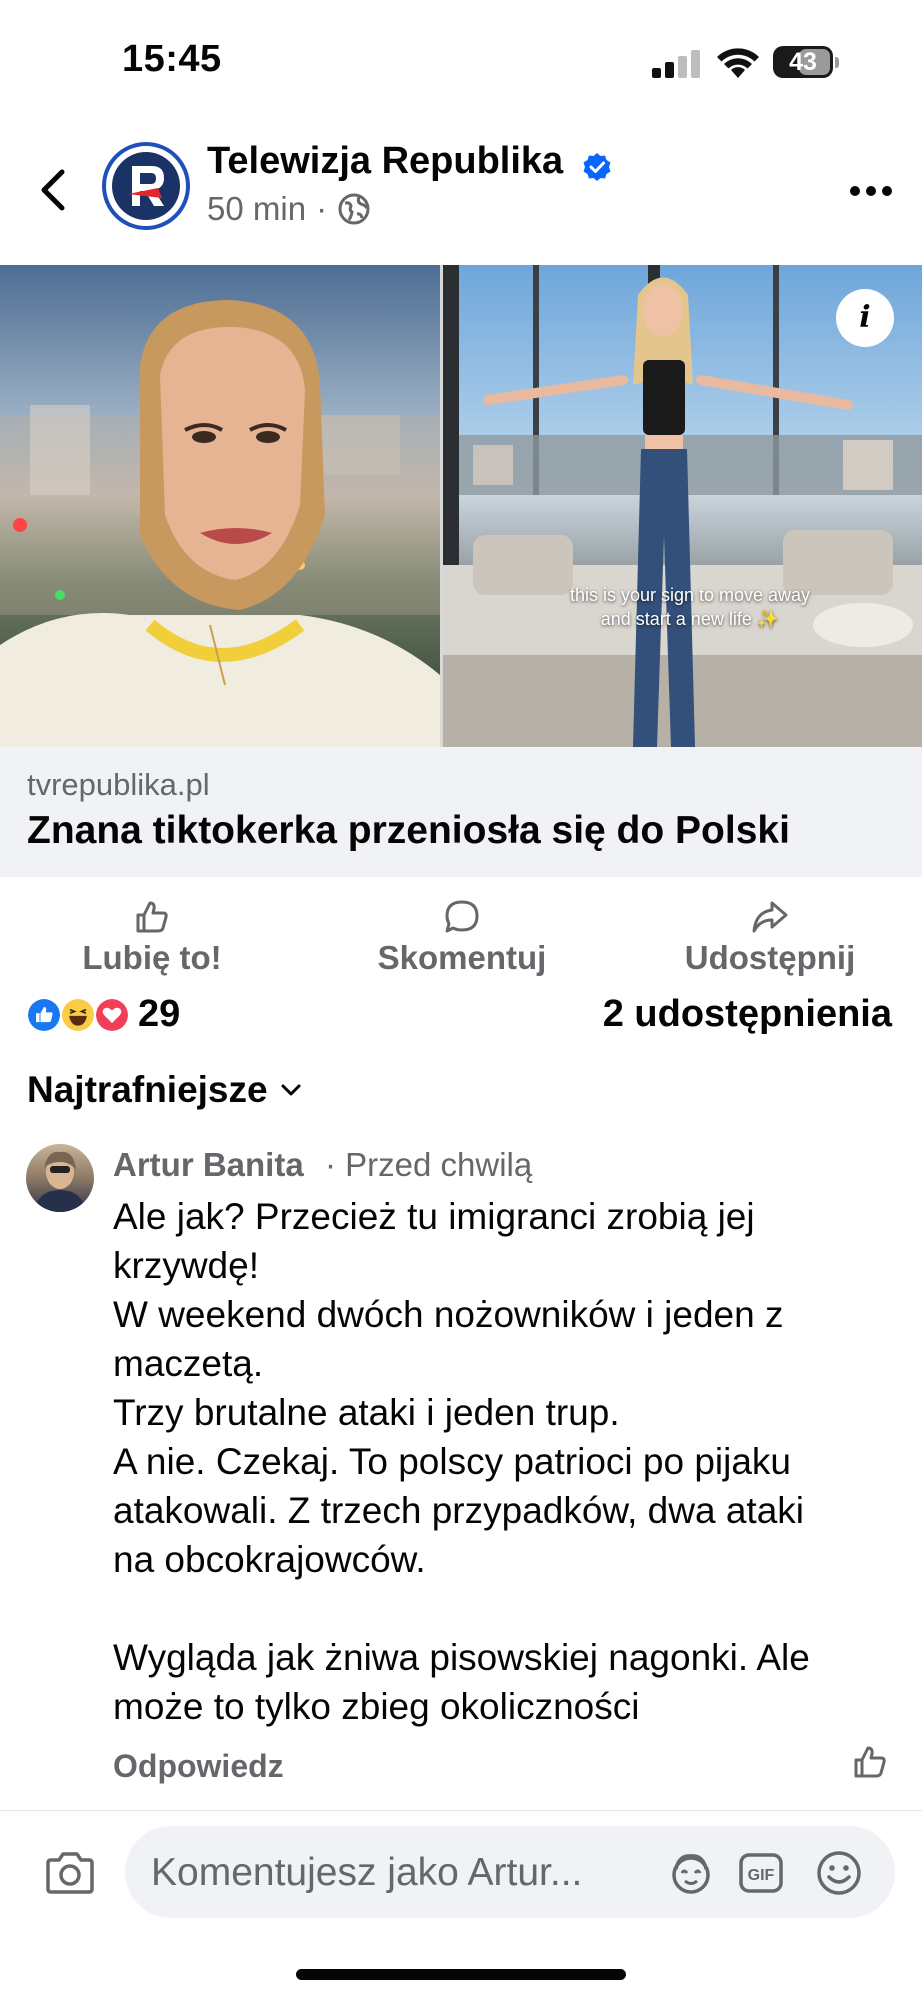 The image size is (922, 2000). What do you see at coordinates (60, 1178) in the screenshot?
I see `commenter-avatar` at bounding box center [60, 1178].